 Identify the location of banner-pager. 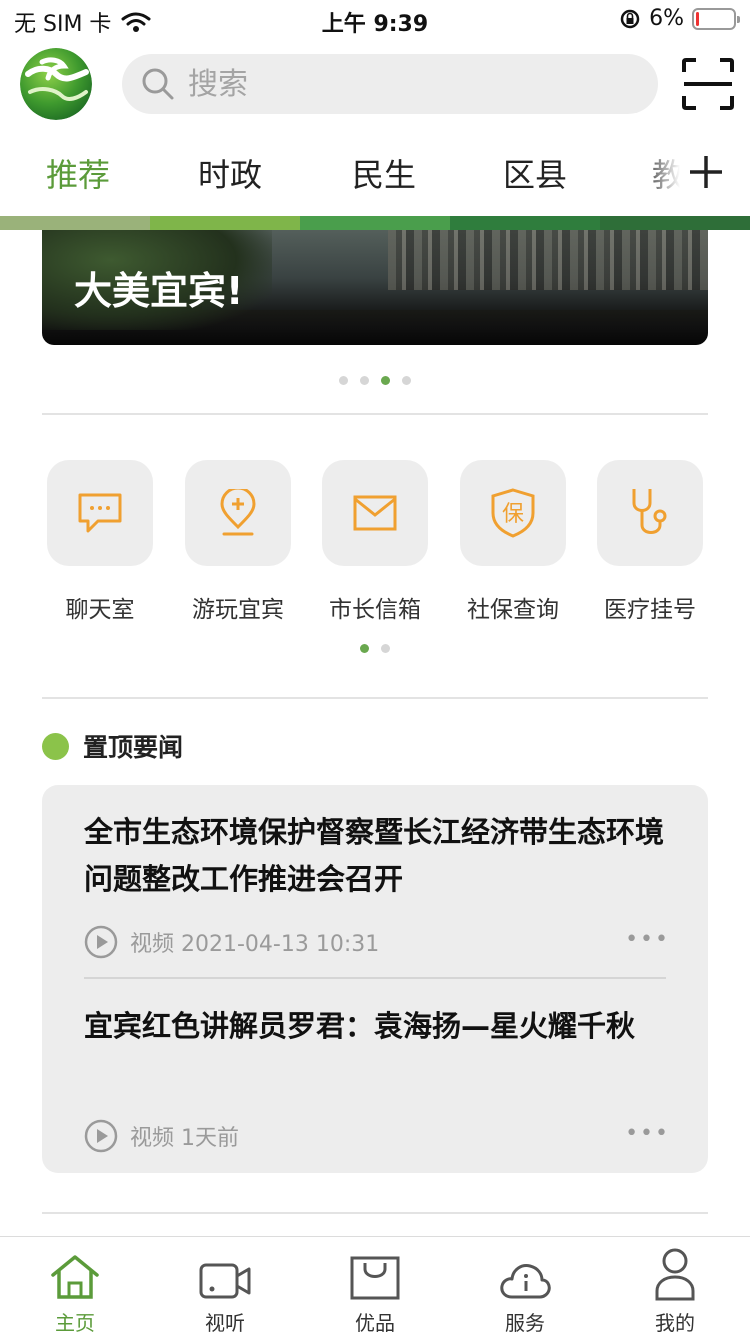
(375, 380).